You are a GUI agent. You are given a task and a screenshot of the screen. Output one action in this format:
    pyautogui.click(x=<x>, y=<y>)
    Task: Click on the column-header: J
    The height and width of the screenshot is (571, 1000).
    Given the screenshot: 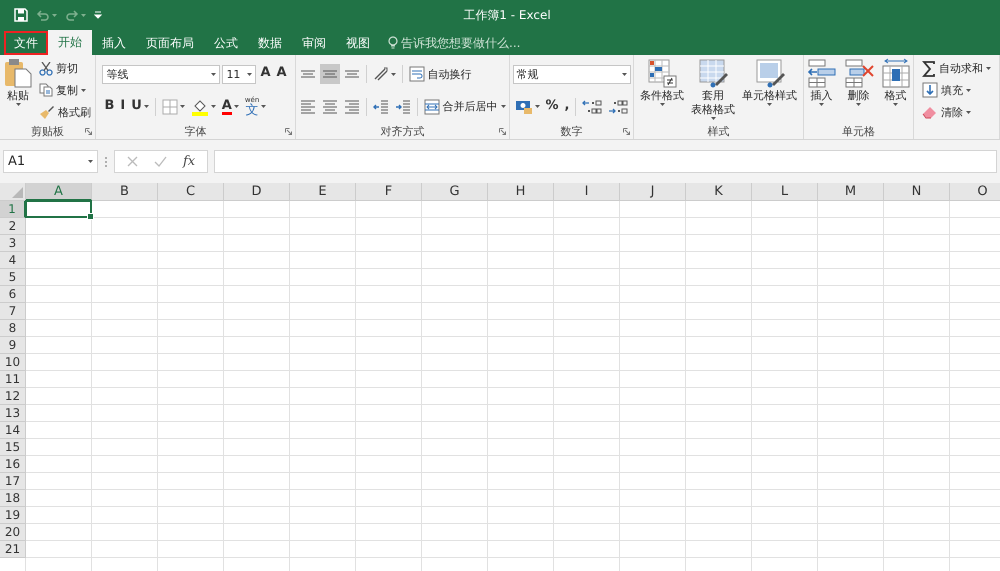 What is the action you would take?
    pyautogui.click(x=653, y=192)
    